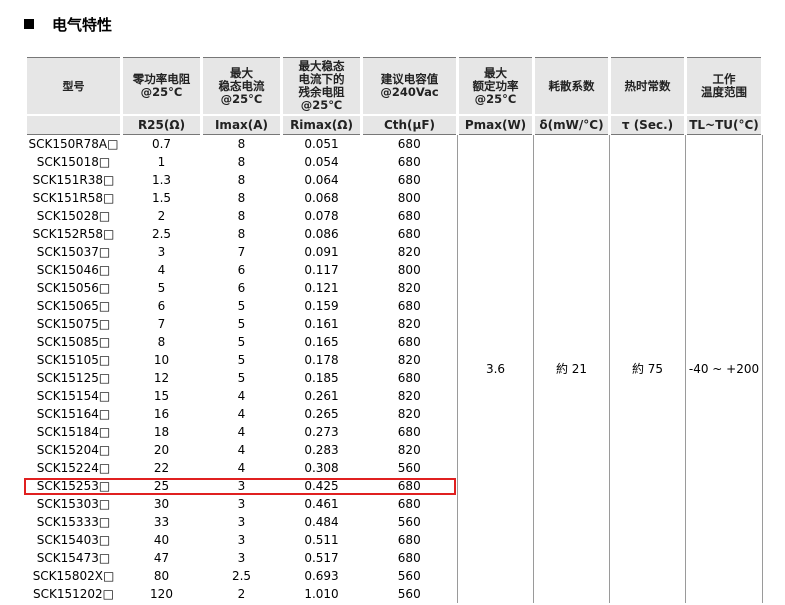  Describe the element at coordinates (161, 594) in the screenshot. I see `cell-r25: 120` at that location.